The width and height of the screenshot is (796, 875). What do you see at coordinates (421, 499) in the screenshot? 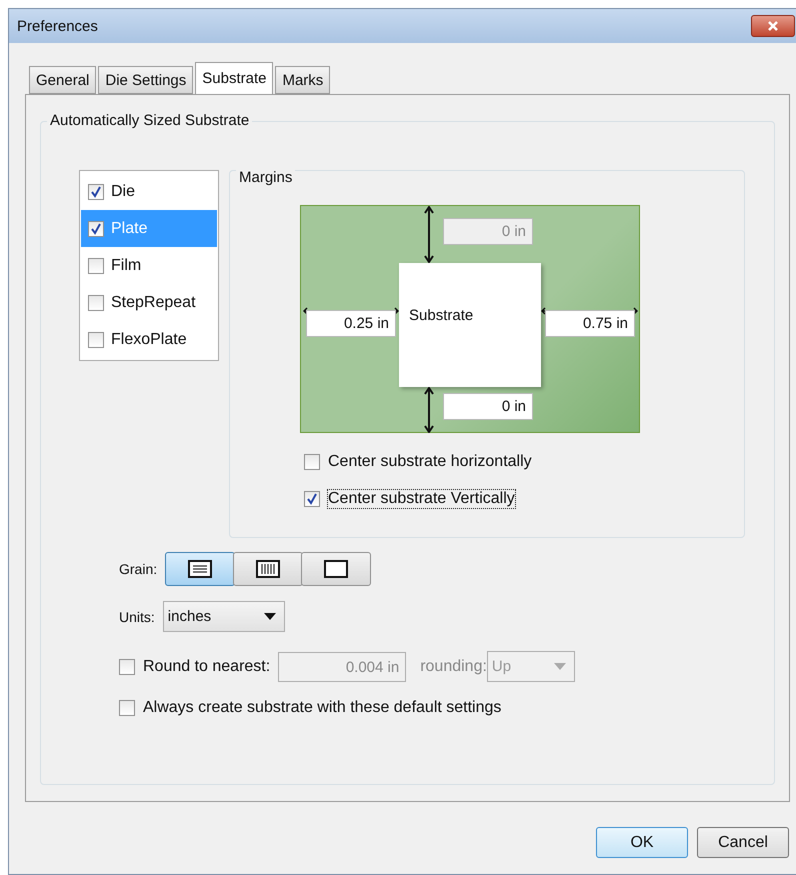
I see `checkbox-label: Center substrate Vertically` at bounding box center [421, 499].